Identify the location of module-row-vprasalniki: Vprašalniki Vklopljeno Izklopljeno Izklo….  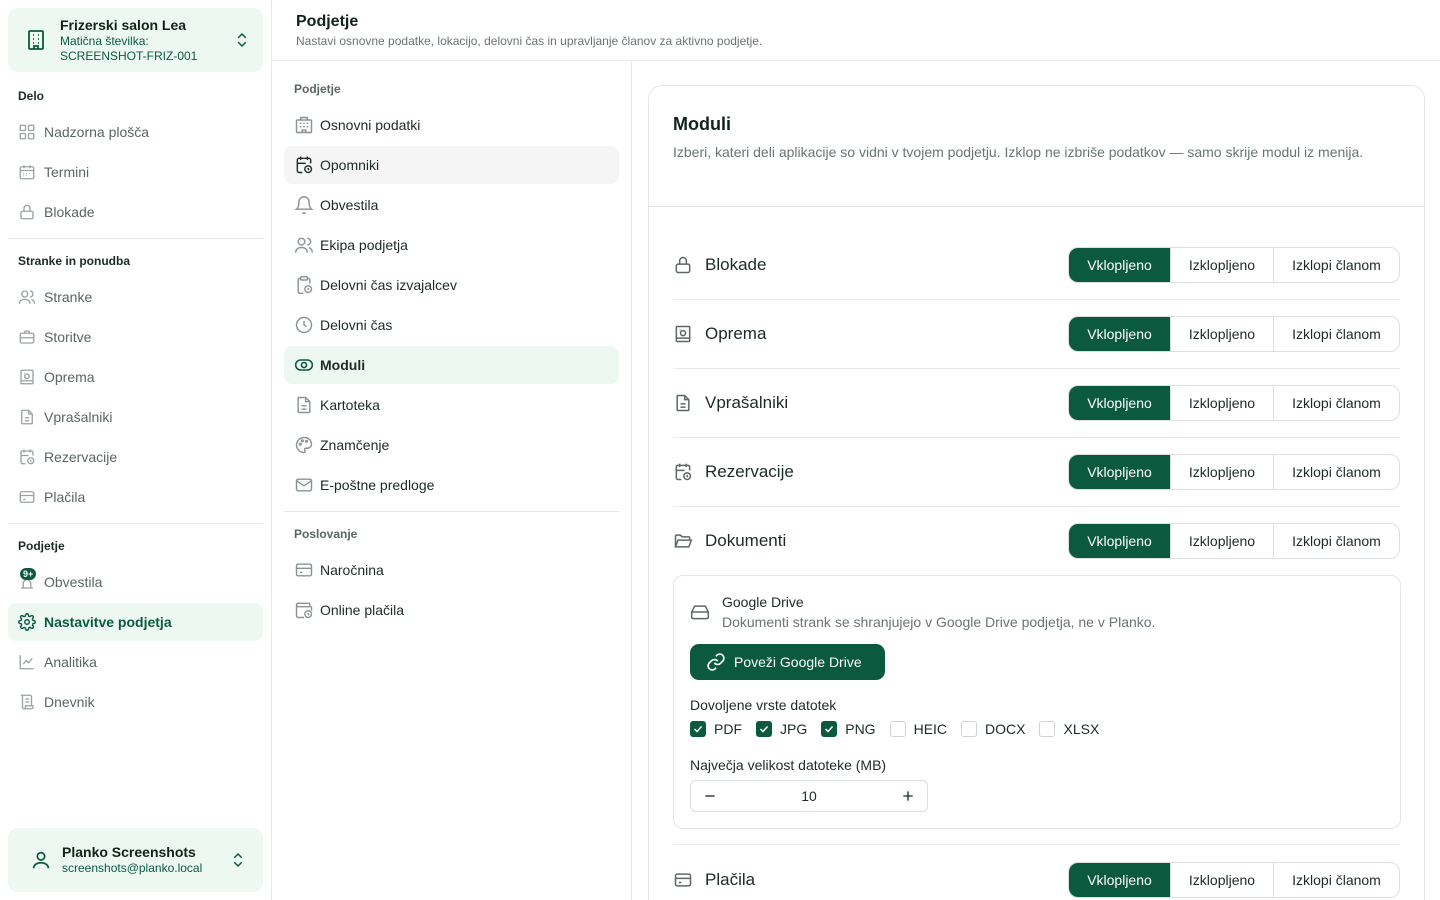
(1036, 403).